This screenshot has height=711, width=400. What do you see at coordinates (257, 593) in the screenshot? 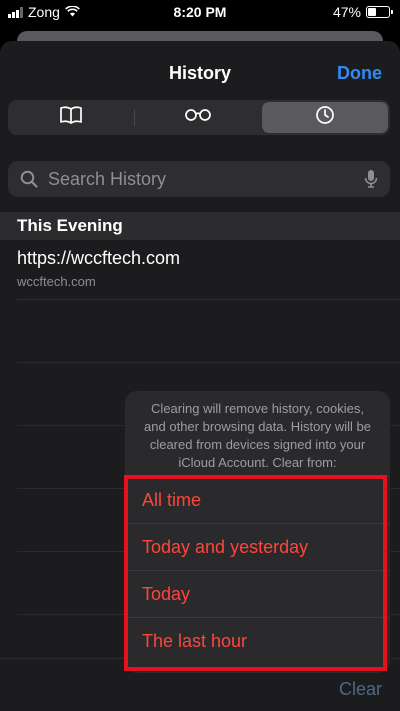
I see `option-today: Today` at bounding box center [257, 593].